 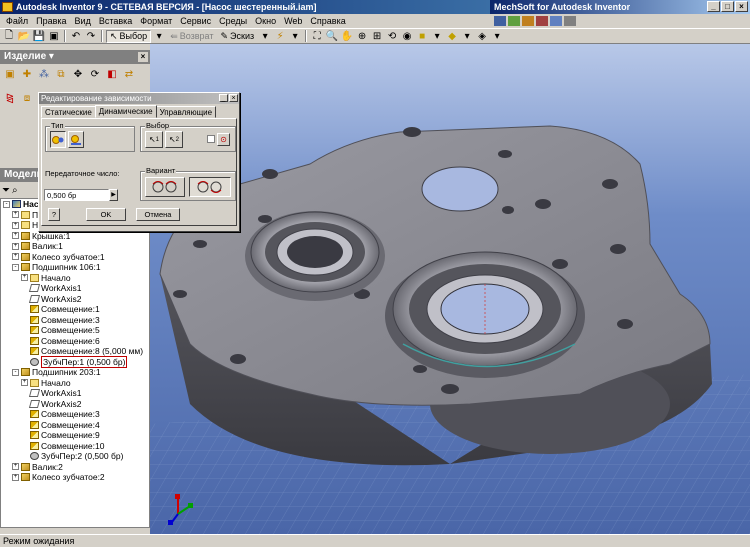 I want to click on replace-icon: ⇄, so click(x=129, y=74).